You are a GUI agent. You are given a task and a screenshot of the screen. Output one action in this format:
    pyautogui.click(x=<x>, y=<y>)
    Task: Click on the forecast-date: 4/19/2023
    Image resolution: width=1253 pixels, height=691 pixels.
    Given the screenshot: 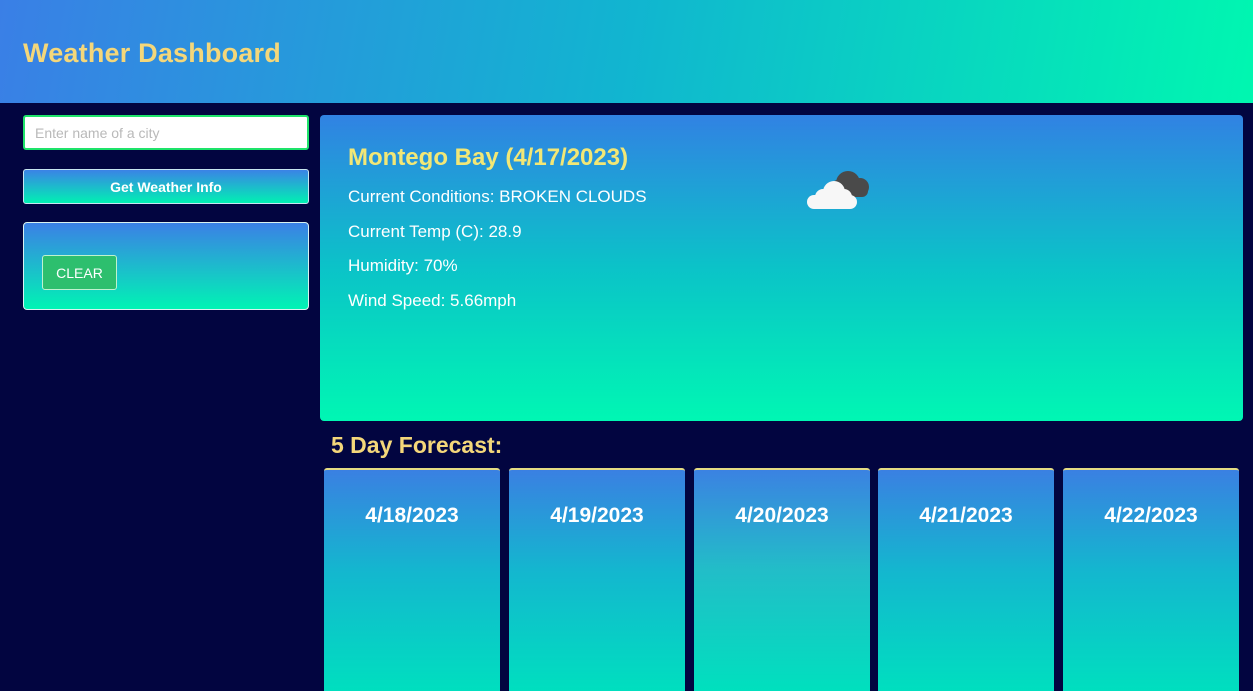 What is the action you would take?
    pyautogui.click(x=597, y=515)
    